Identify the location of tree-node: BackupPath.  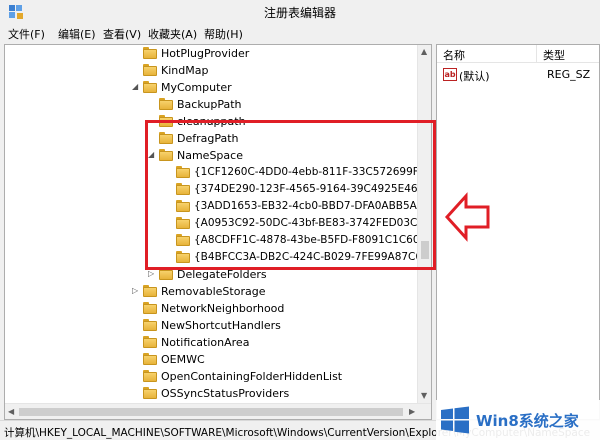
(212, 104).